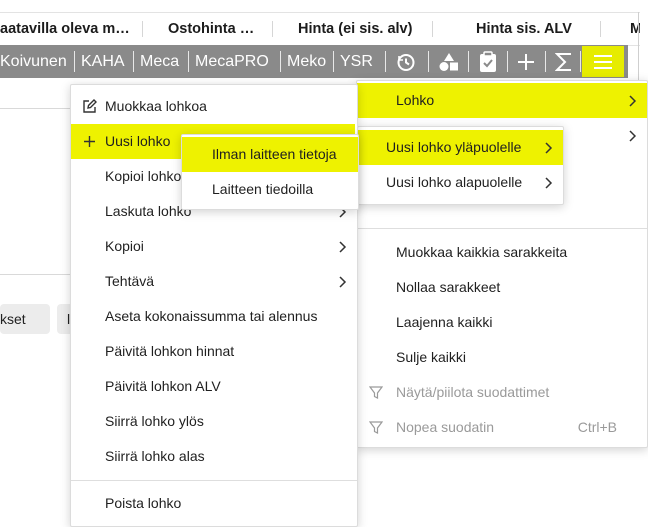 This screenshot has height=527, width=648. Describe the element at coordinates (214, 106) in the screenshot. I see `menu-item-edit-block: Muokkaa lohkoa` at that location.